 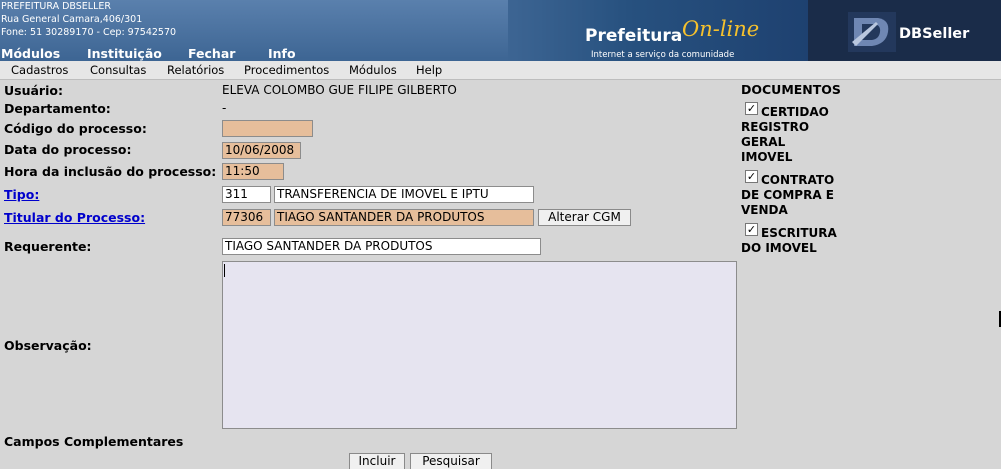 What do you see at coordinates (75, 128) in the screenshot?
I see `codigo-processo-label: Código do processo:` at bounding box center [75, 128].